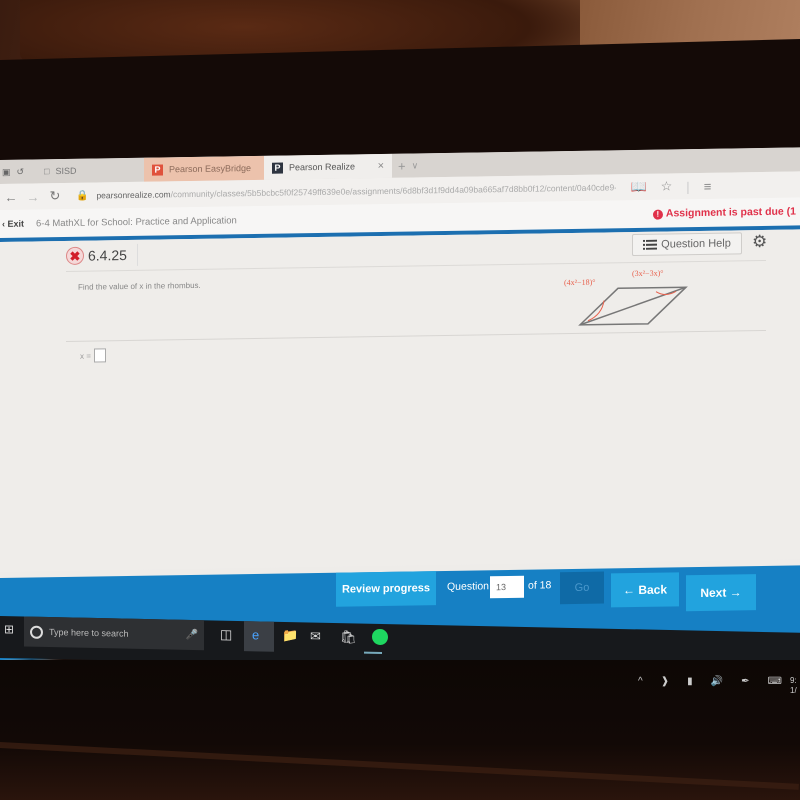 The image size is (800, 800). What do you see at coordinates (256, 635) in the screenshot?
I see `edge-icon: e` at bounding box center [256, 635].